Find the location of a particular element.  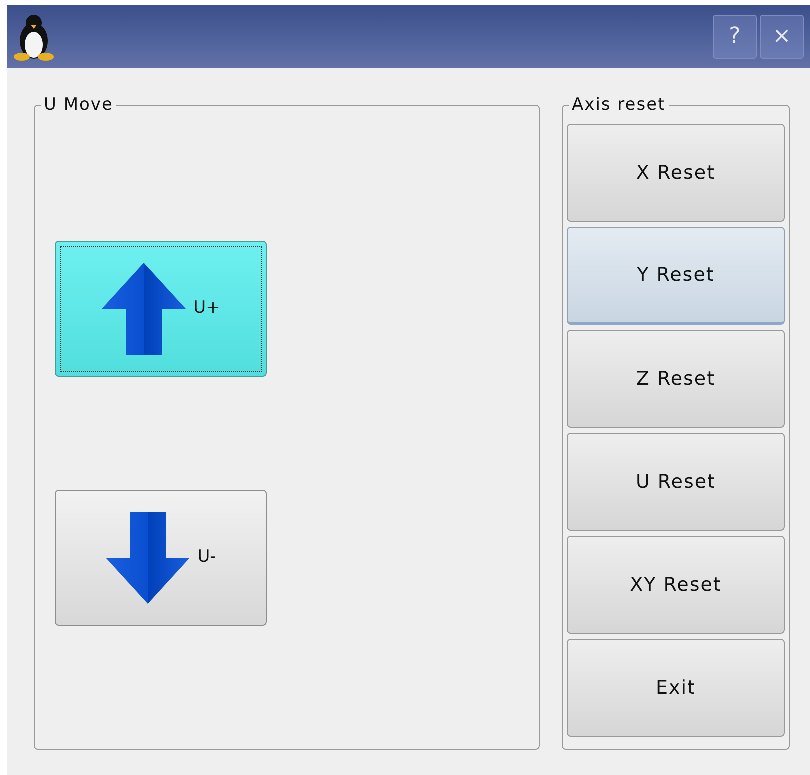

move-button: U+ is located at coordinates (161, 309).